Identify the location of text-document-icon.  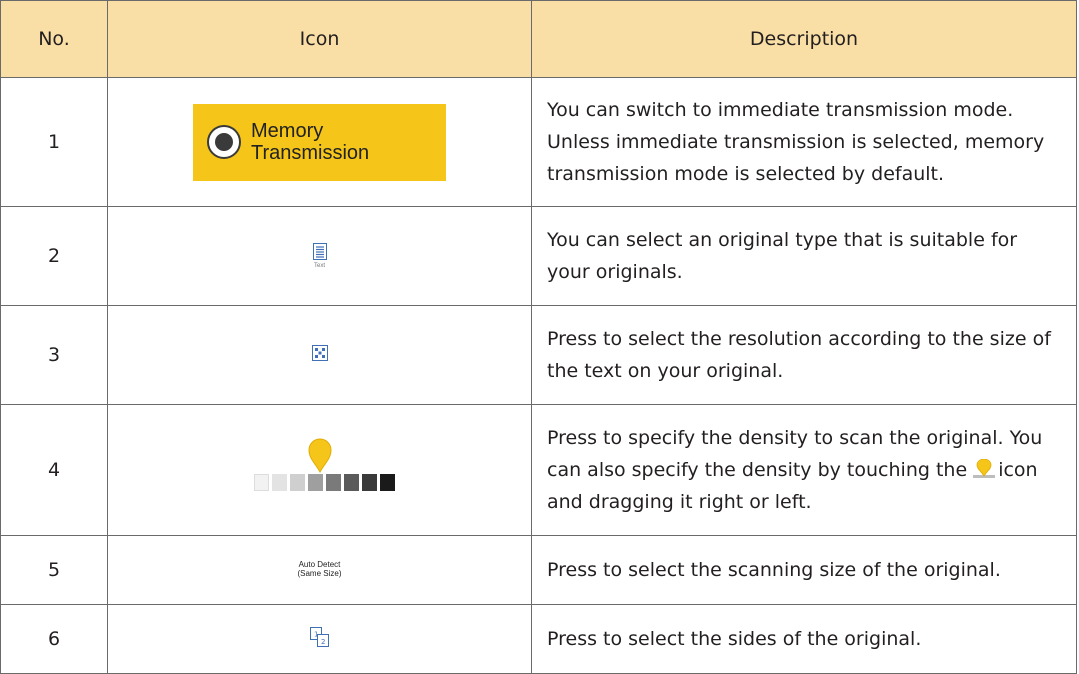
(319, 251).